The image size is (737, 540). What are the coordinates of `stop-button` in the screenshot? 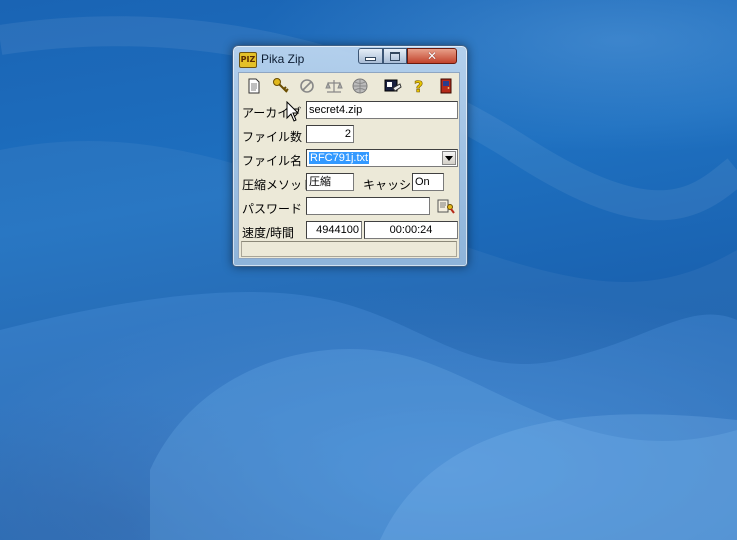 It's located at (307, 86).